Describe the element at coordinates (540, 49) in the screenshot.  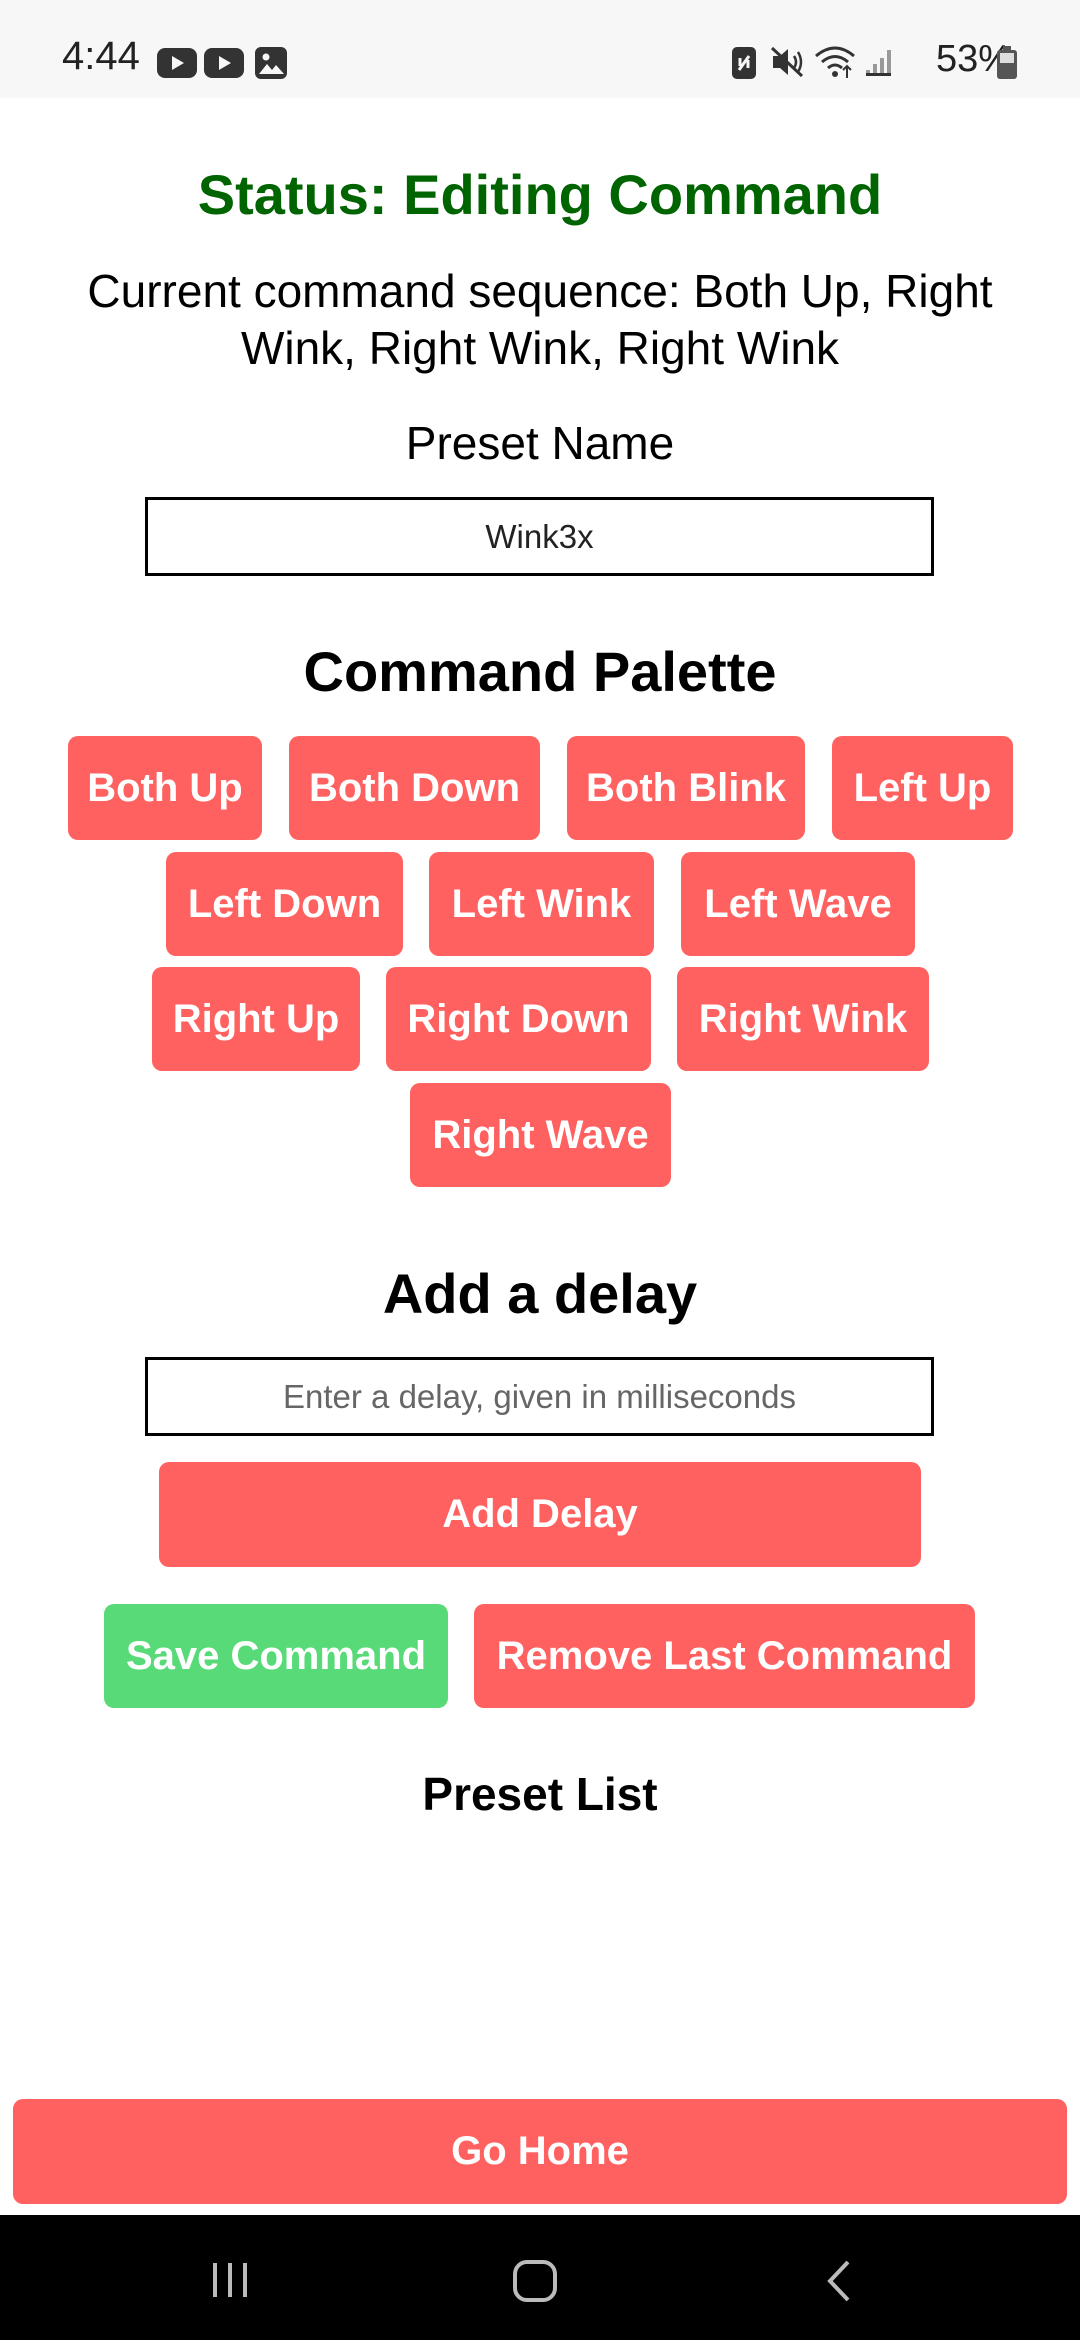
I see `status-bar: 4:44 53%` at that location.